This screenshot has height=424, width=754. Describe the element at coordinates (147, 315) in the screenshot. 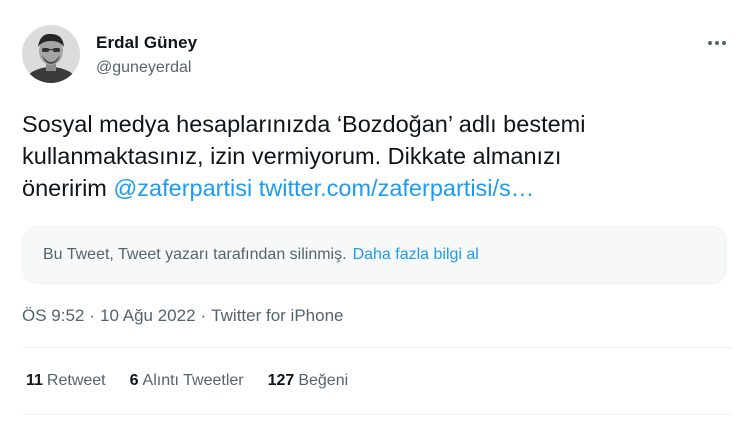

I see `tweet-date: 10 Ağu 2022` at that location.